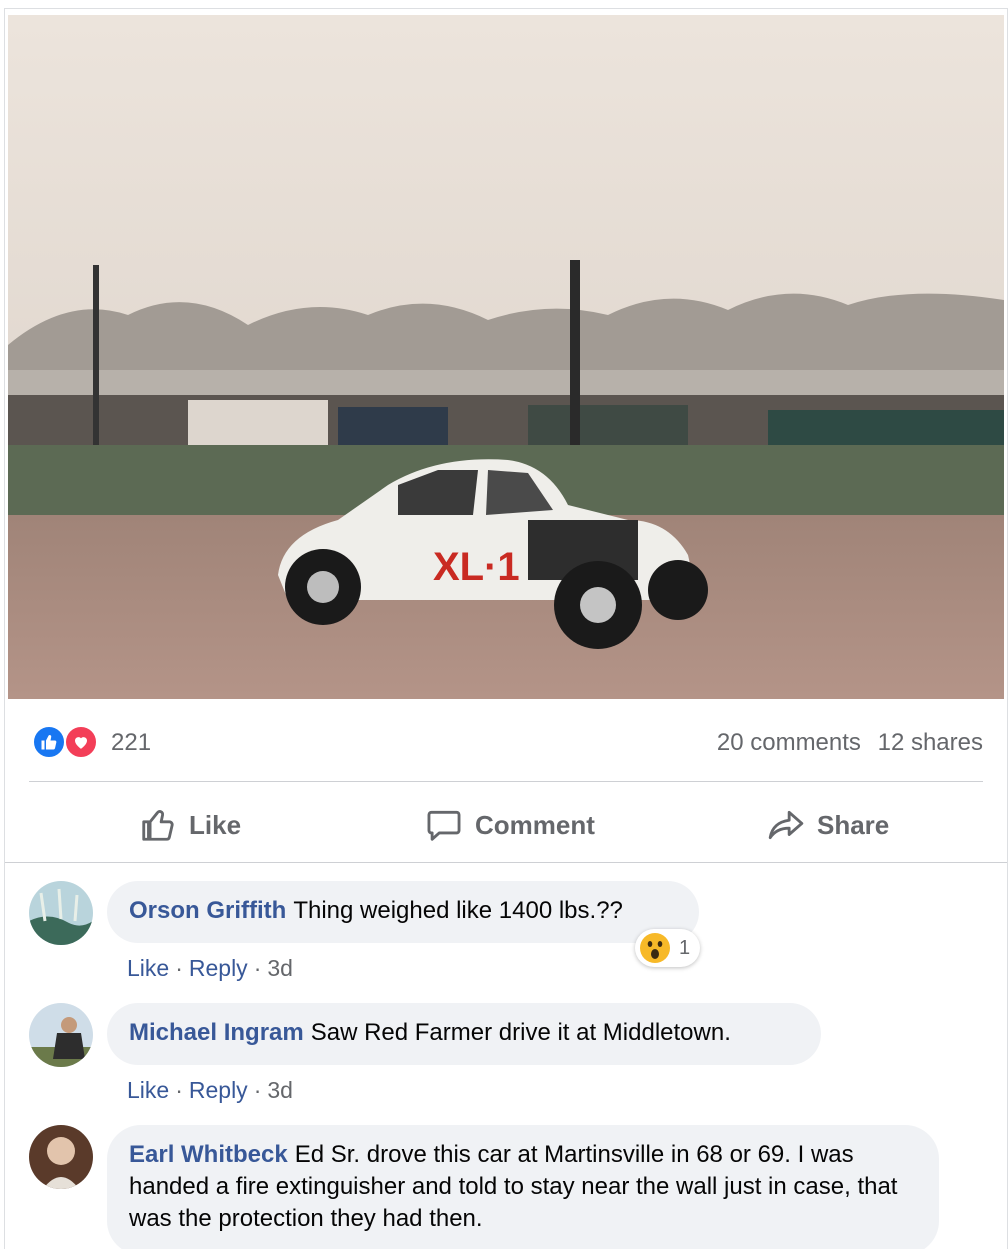 Image resolution: width=1008 pixels, height=1249 pixels. Describe the element at coordinates (158, 825) in the screenshot. I see `thumbs-up-icon` at that location.